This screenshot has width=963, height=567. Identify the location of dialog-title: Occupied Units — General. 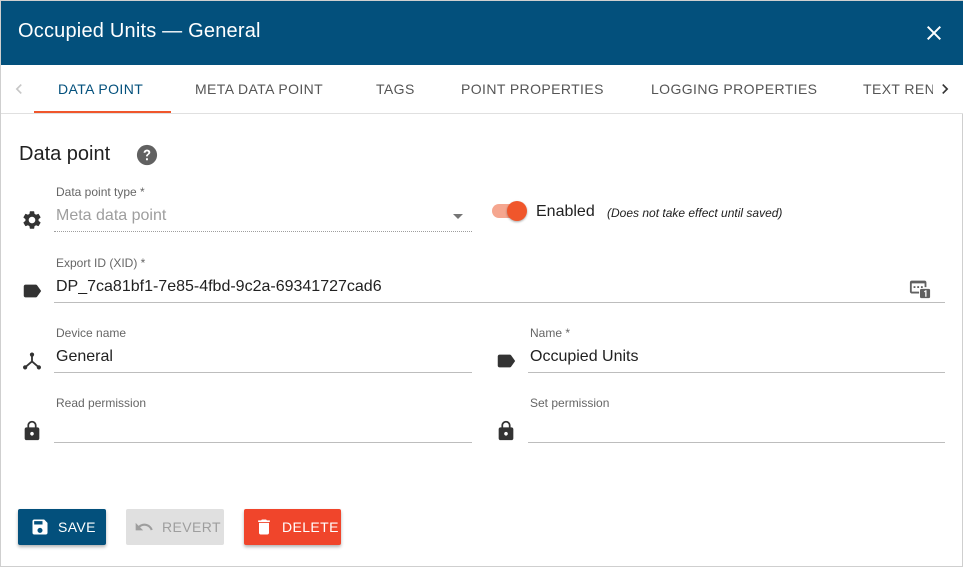
(139, 31).